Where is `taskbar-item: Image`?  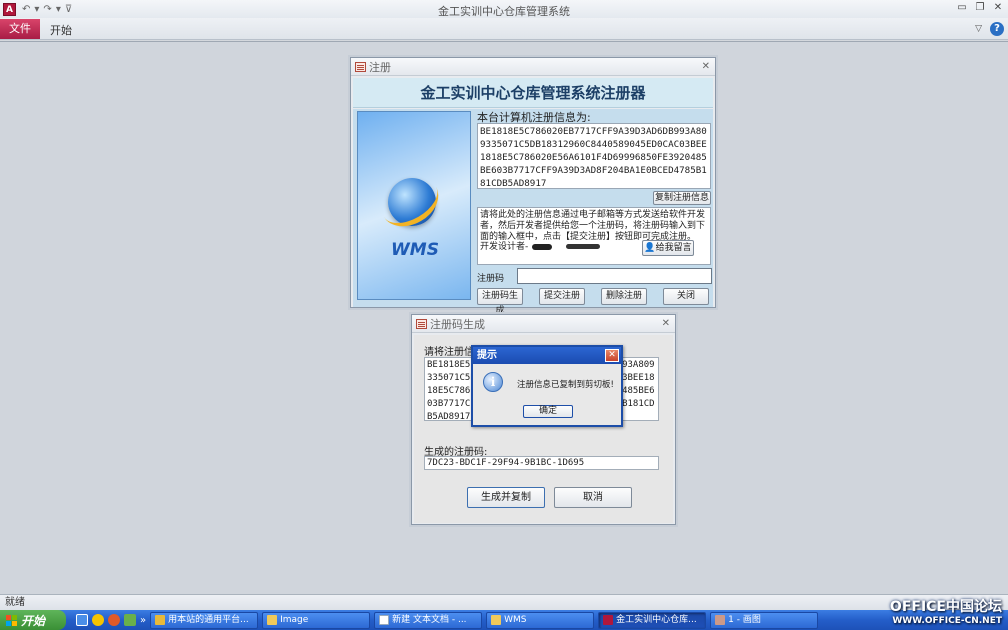 taskbar-item: Image is located at coordinates (316, 620).